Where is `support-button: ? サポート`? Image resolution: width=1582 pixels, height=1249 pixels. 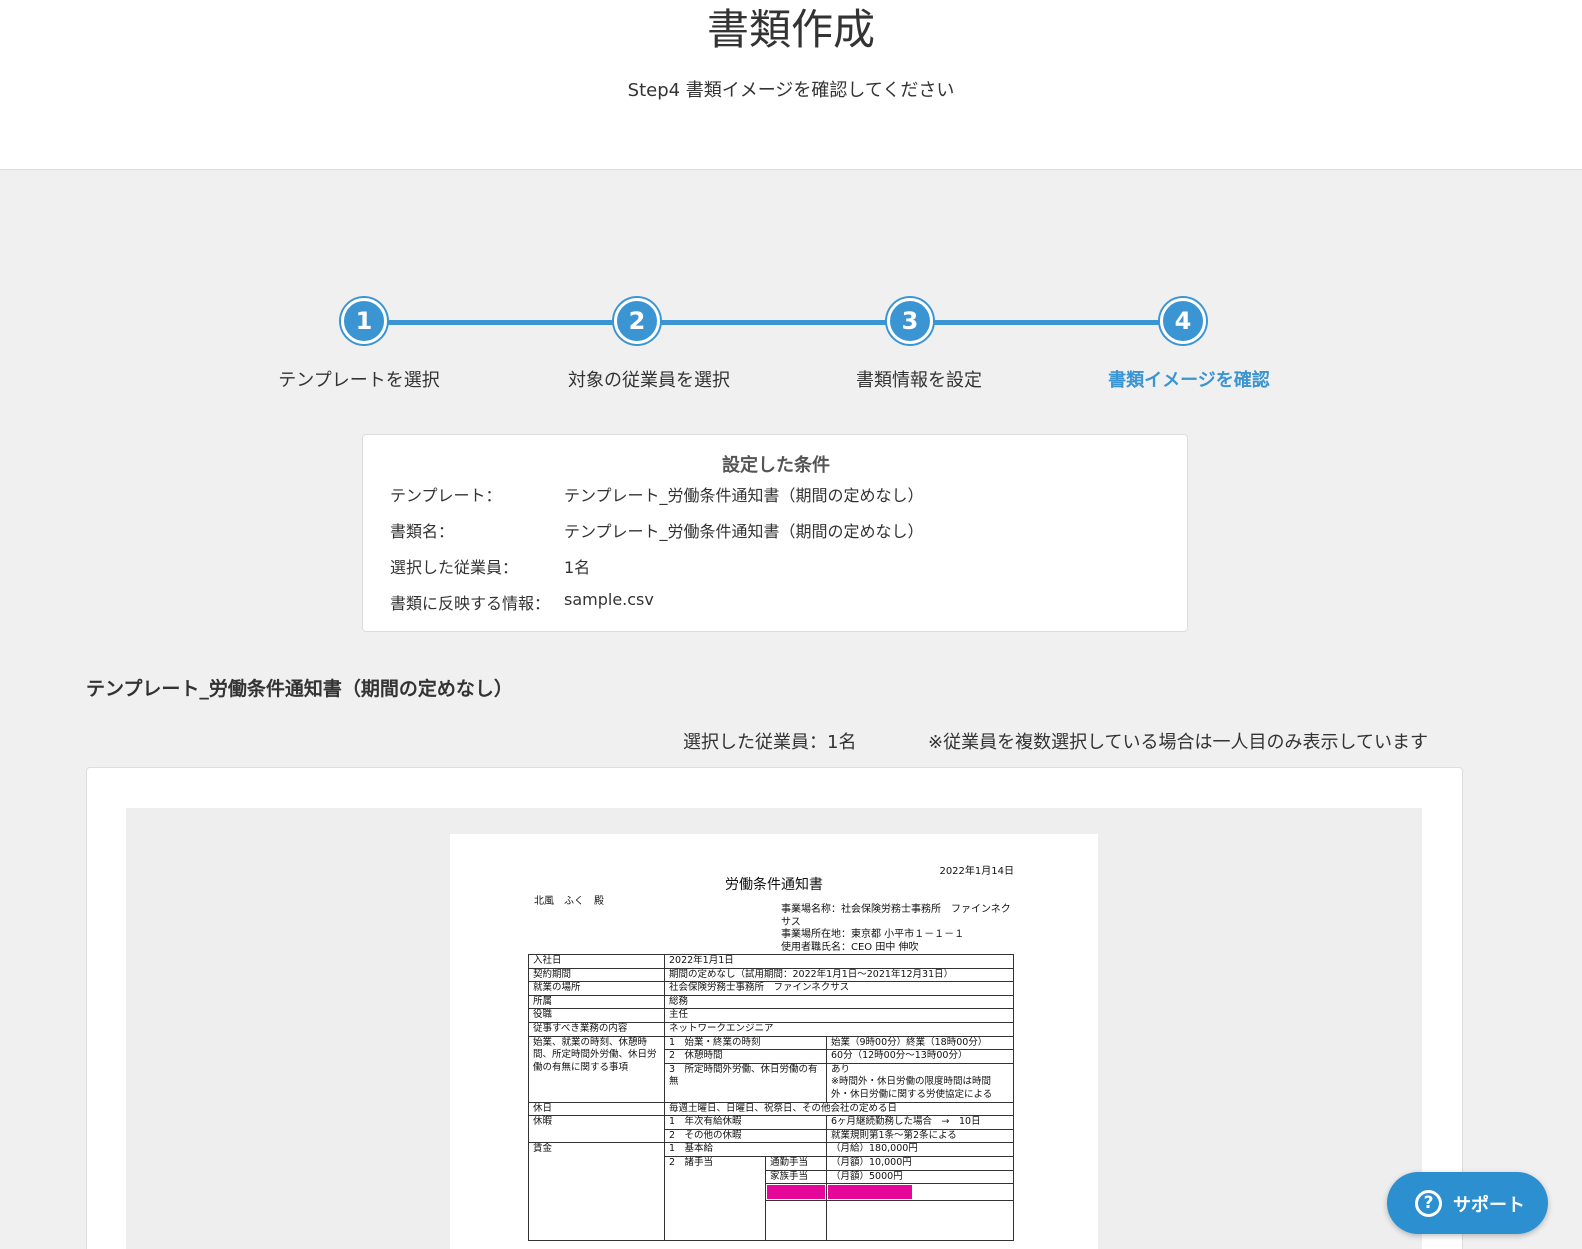 support-button: ? サポート is located at coordinates (1467, 1203).